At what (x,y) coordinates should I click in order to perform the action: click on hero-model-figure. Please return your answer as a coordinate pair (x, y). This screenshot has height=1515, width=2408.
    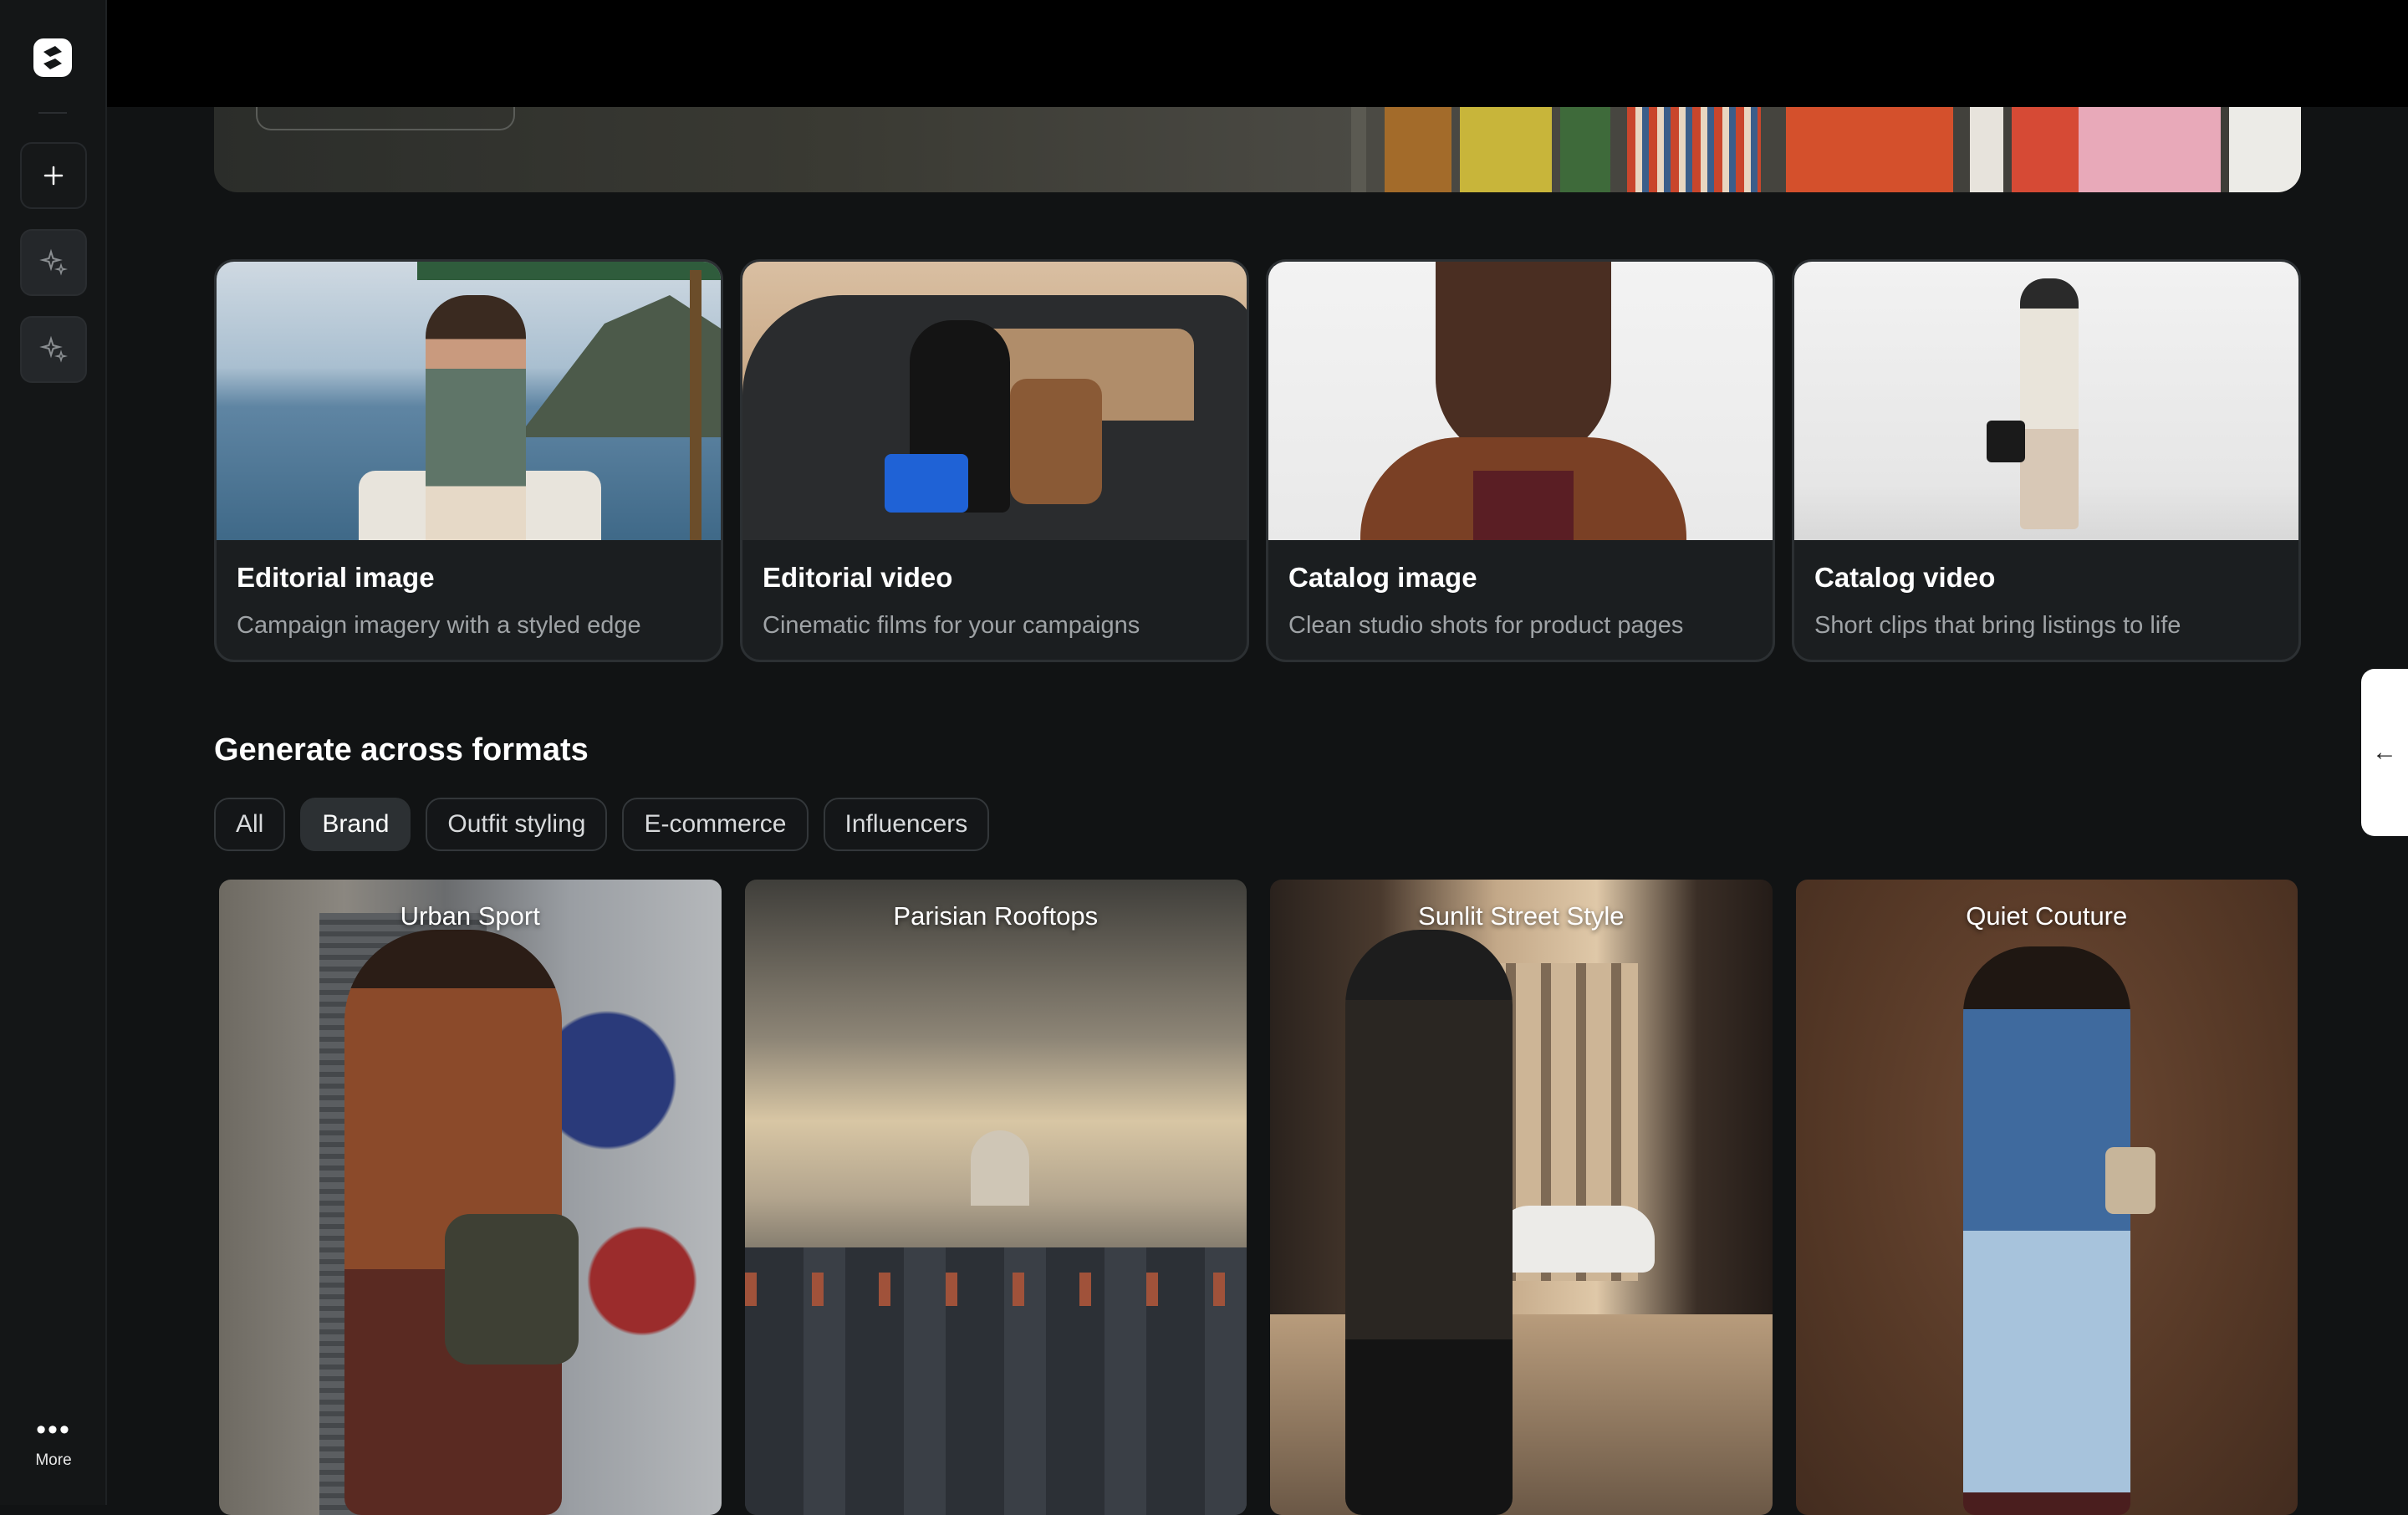
    Looking at the image, I should click on (1358, 146).